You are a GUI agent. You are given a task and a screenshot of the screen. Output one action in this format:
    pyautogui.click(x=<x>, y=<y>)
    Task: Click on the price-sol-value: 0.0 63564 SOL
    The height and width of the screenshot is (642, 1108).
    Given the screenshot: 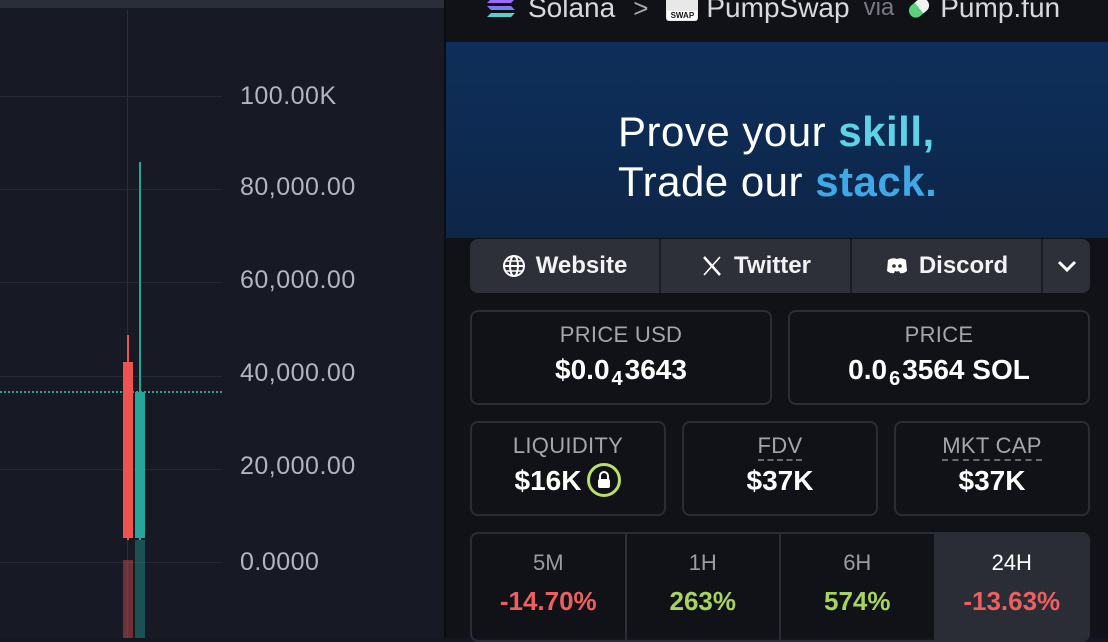 What is the action you would take?
    pyautogui.click(x=939, y=372)
    